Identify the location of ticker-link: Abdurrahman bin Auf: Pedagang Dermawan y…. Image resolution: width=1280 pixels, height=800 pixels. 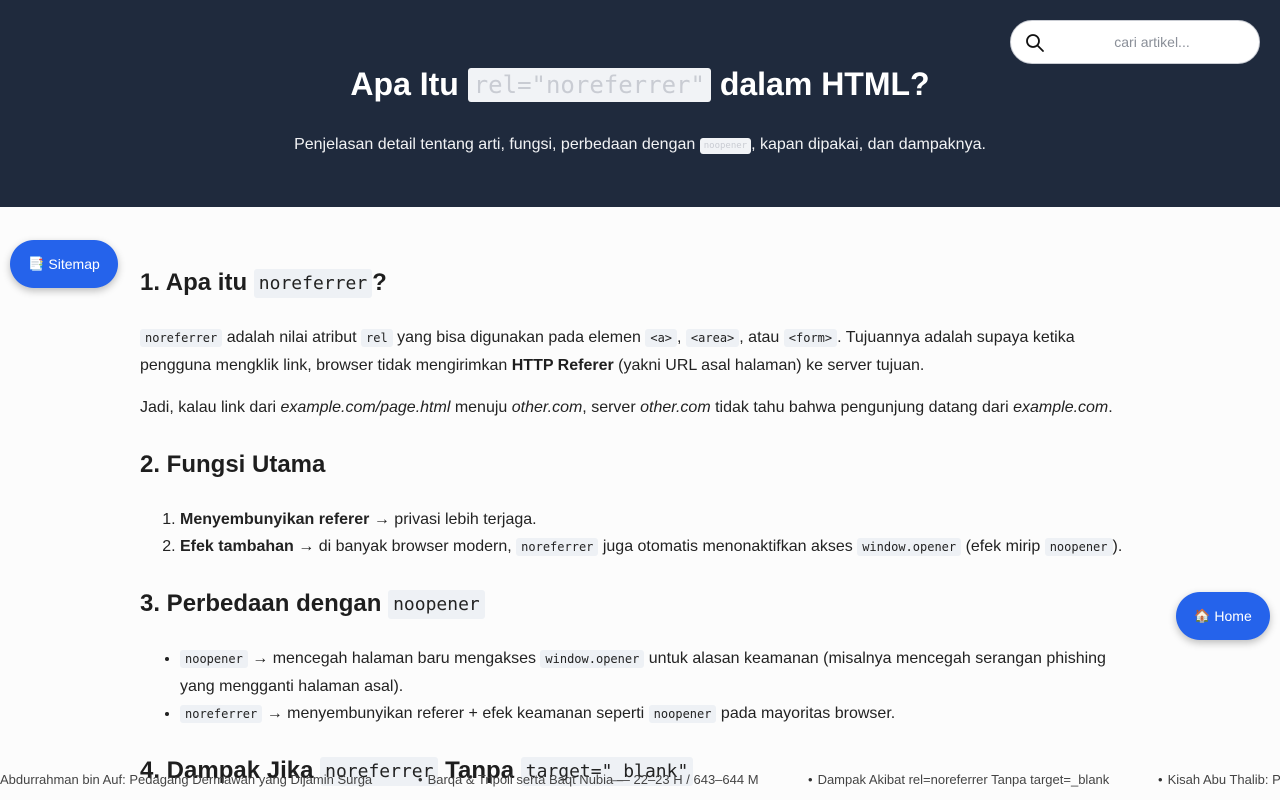
(186, 779).